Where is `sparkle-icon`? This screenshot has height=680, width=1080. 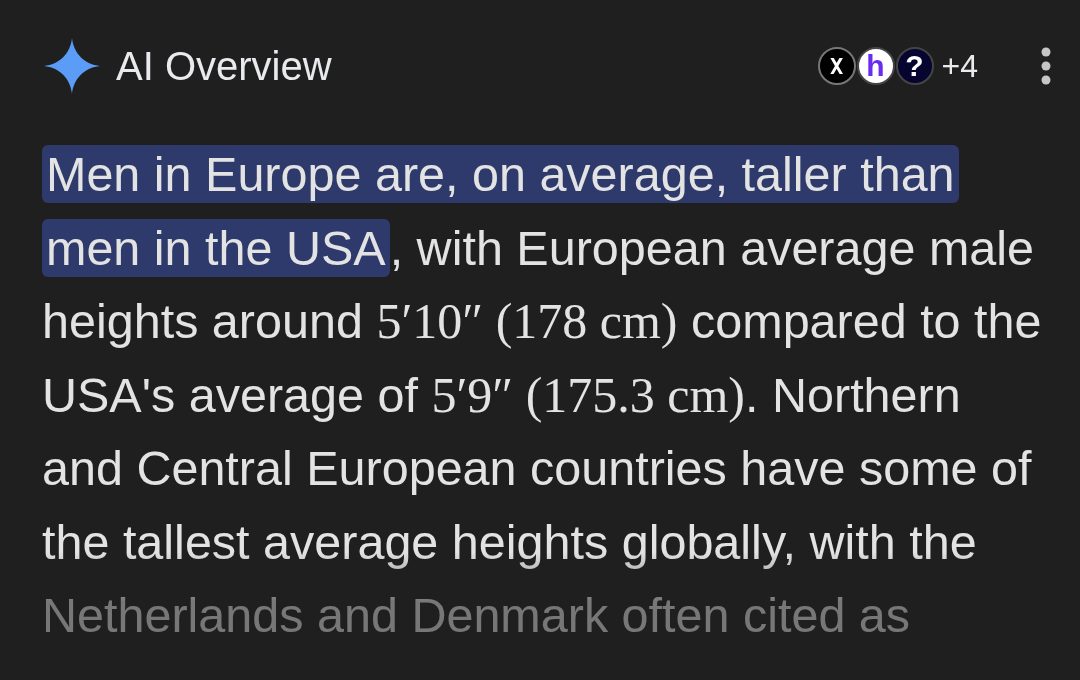
sparkle-icon is located at coordinates (72, 66).